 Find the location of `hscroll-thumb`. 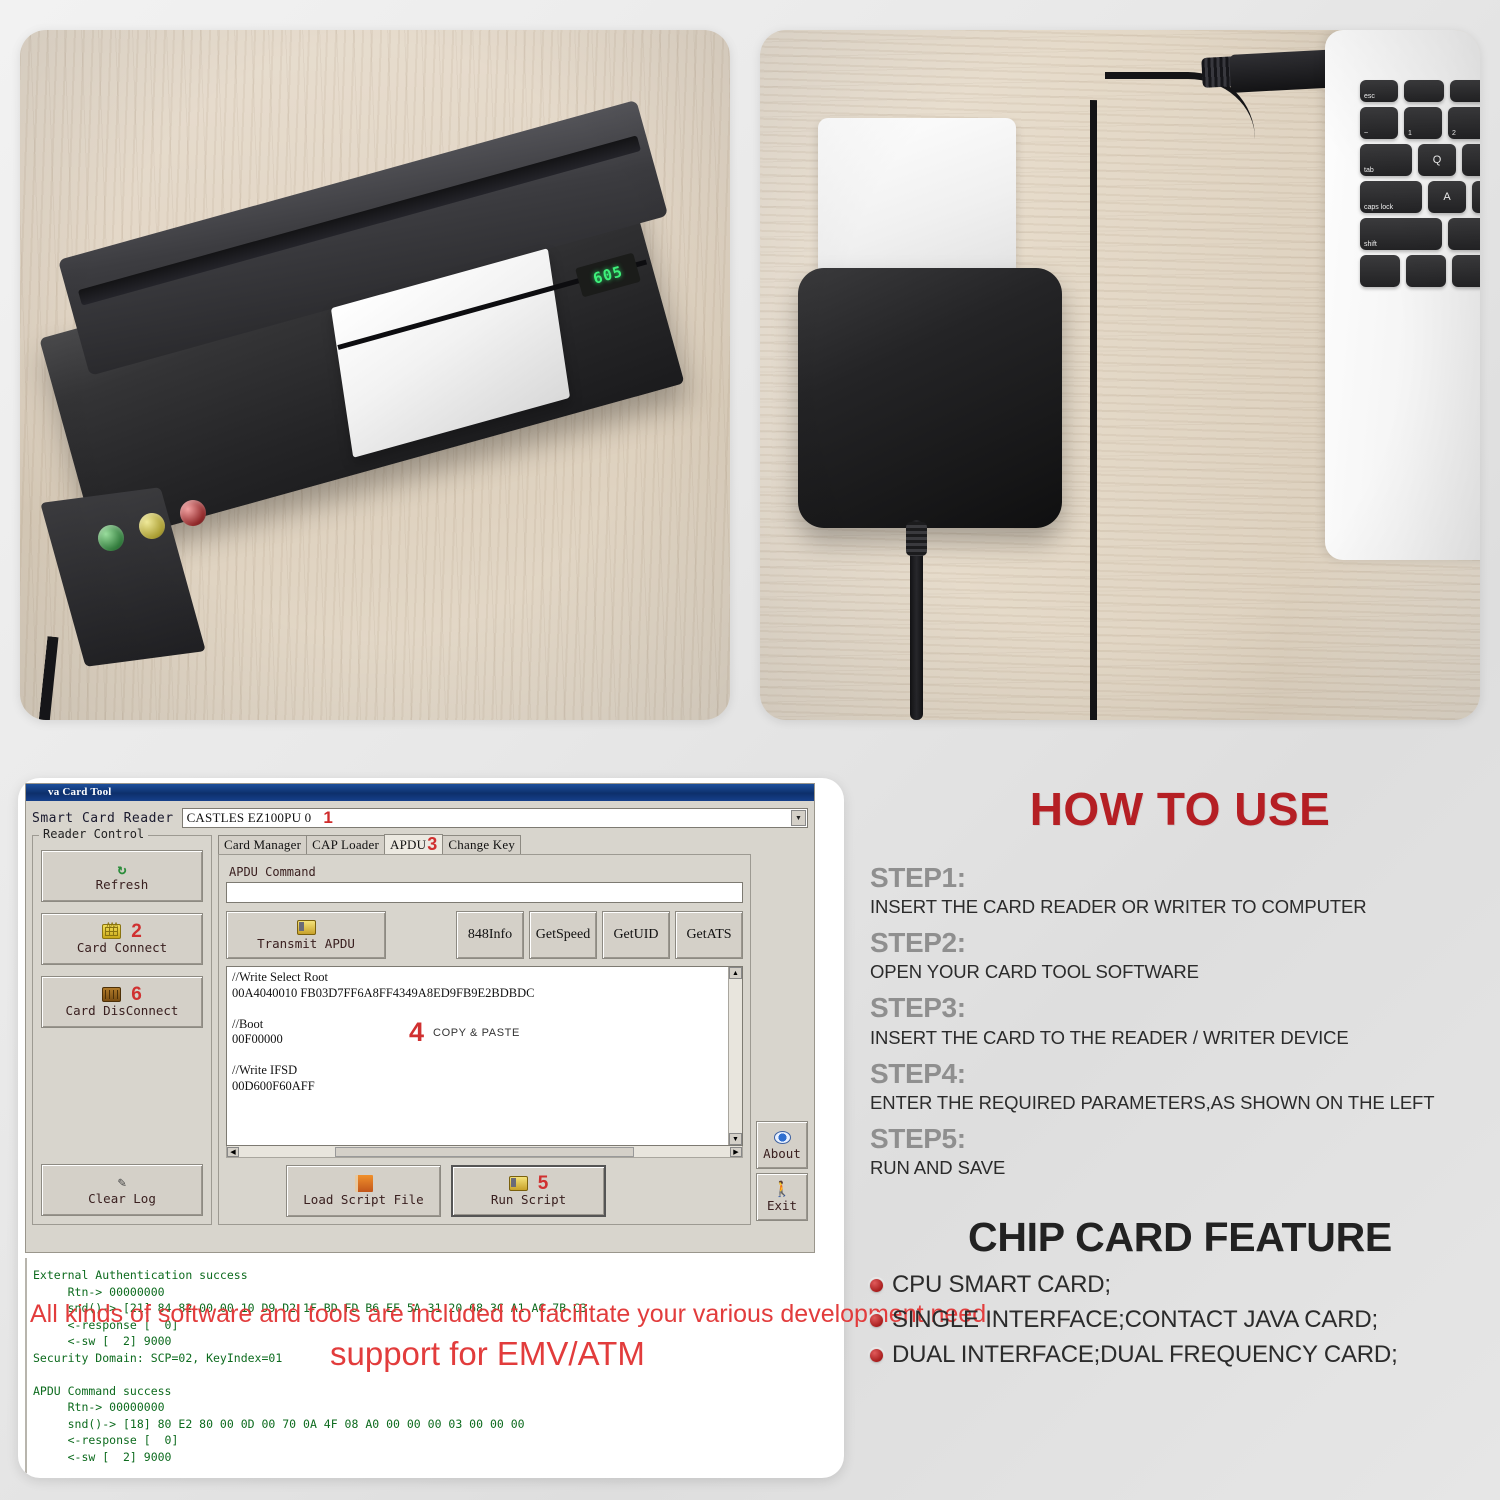

hscroll-thumb is located at coordinates (484, 1151).